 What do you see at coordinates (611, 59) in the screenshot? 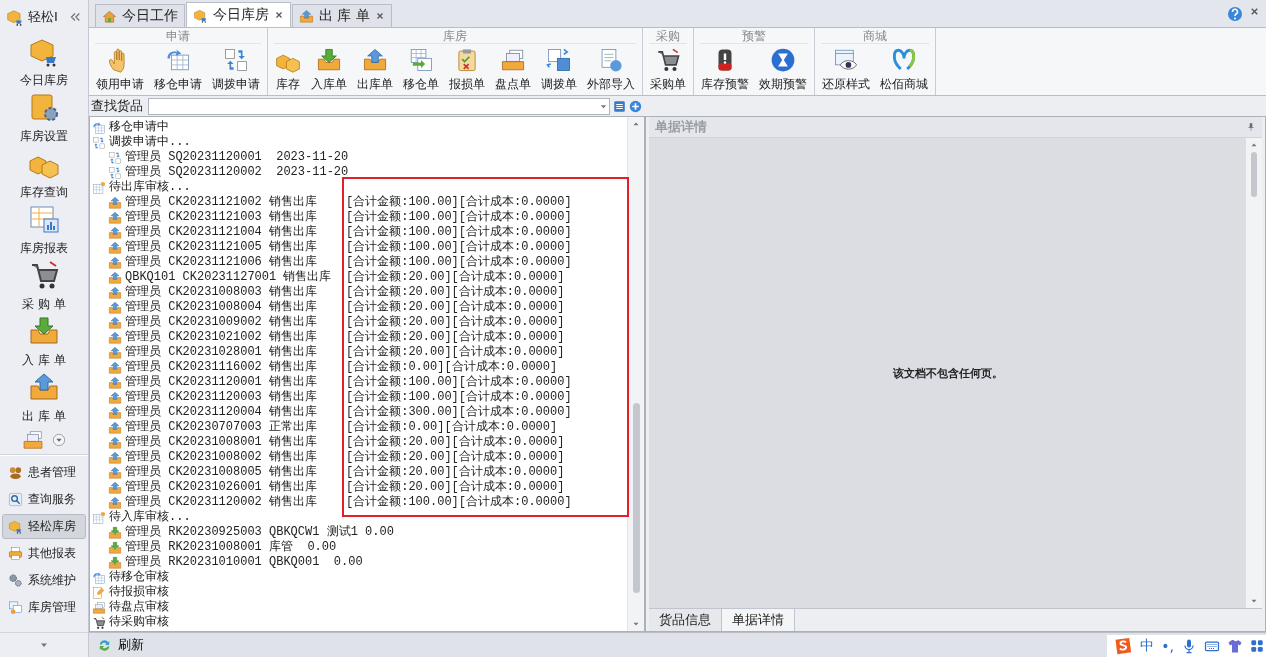
I see `document-icon` at bounding box center [611, 59].